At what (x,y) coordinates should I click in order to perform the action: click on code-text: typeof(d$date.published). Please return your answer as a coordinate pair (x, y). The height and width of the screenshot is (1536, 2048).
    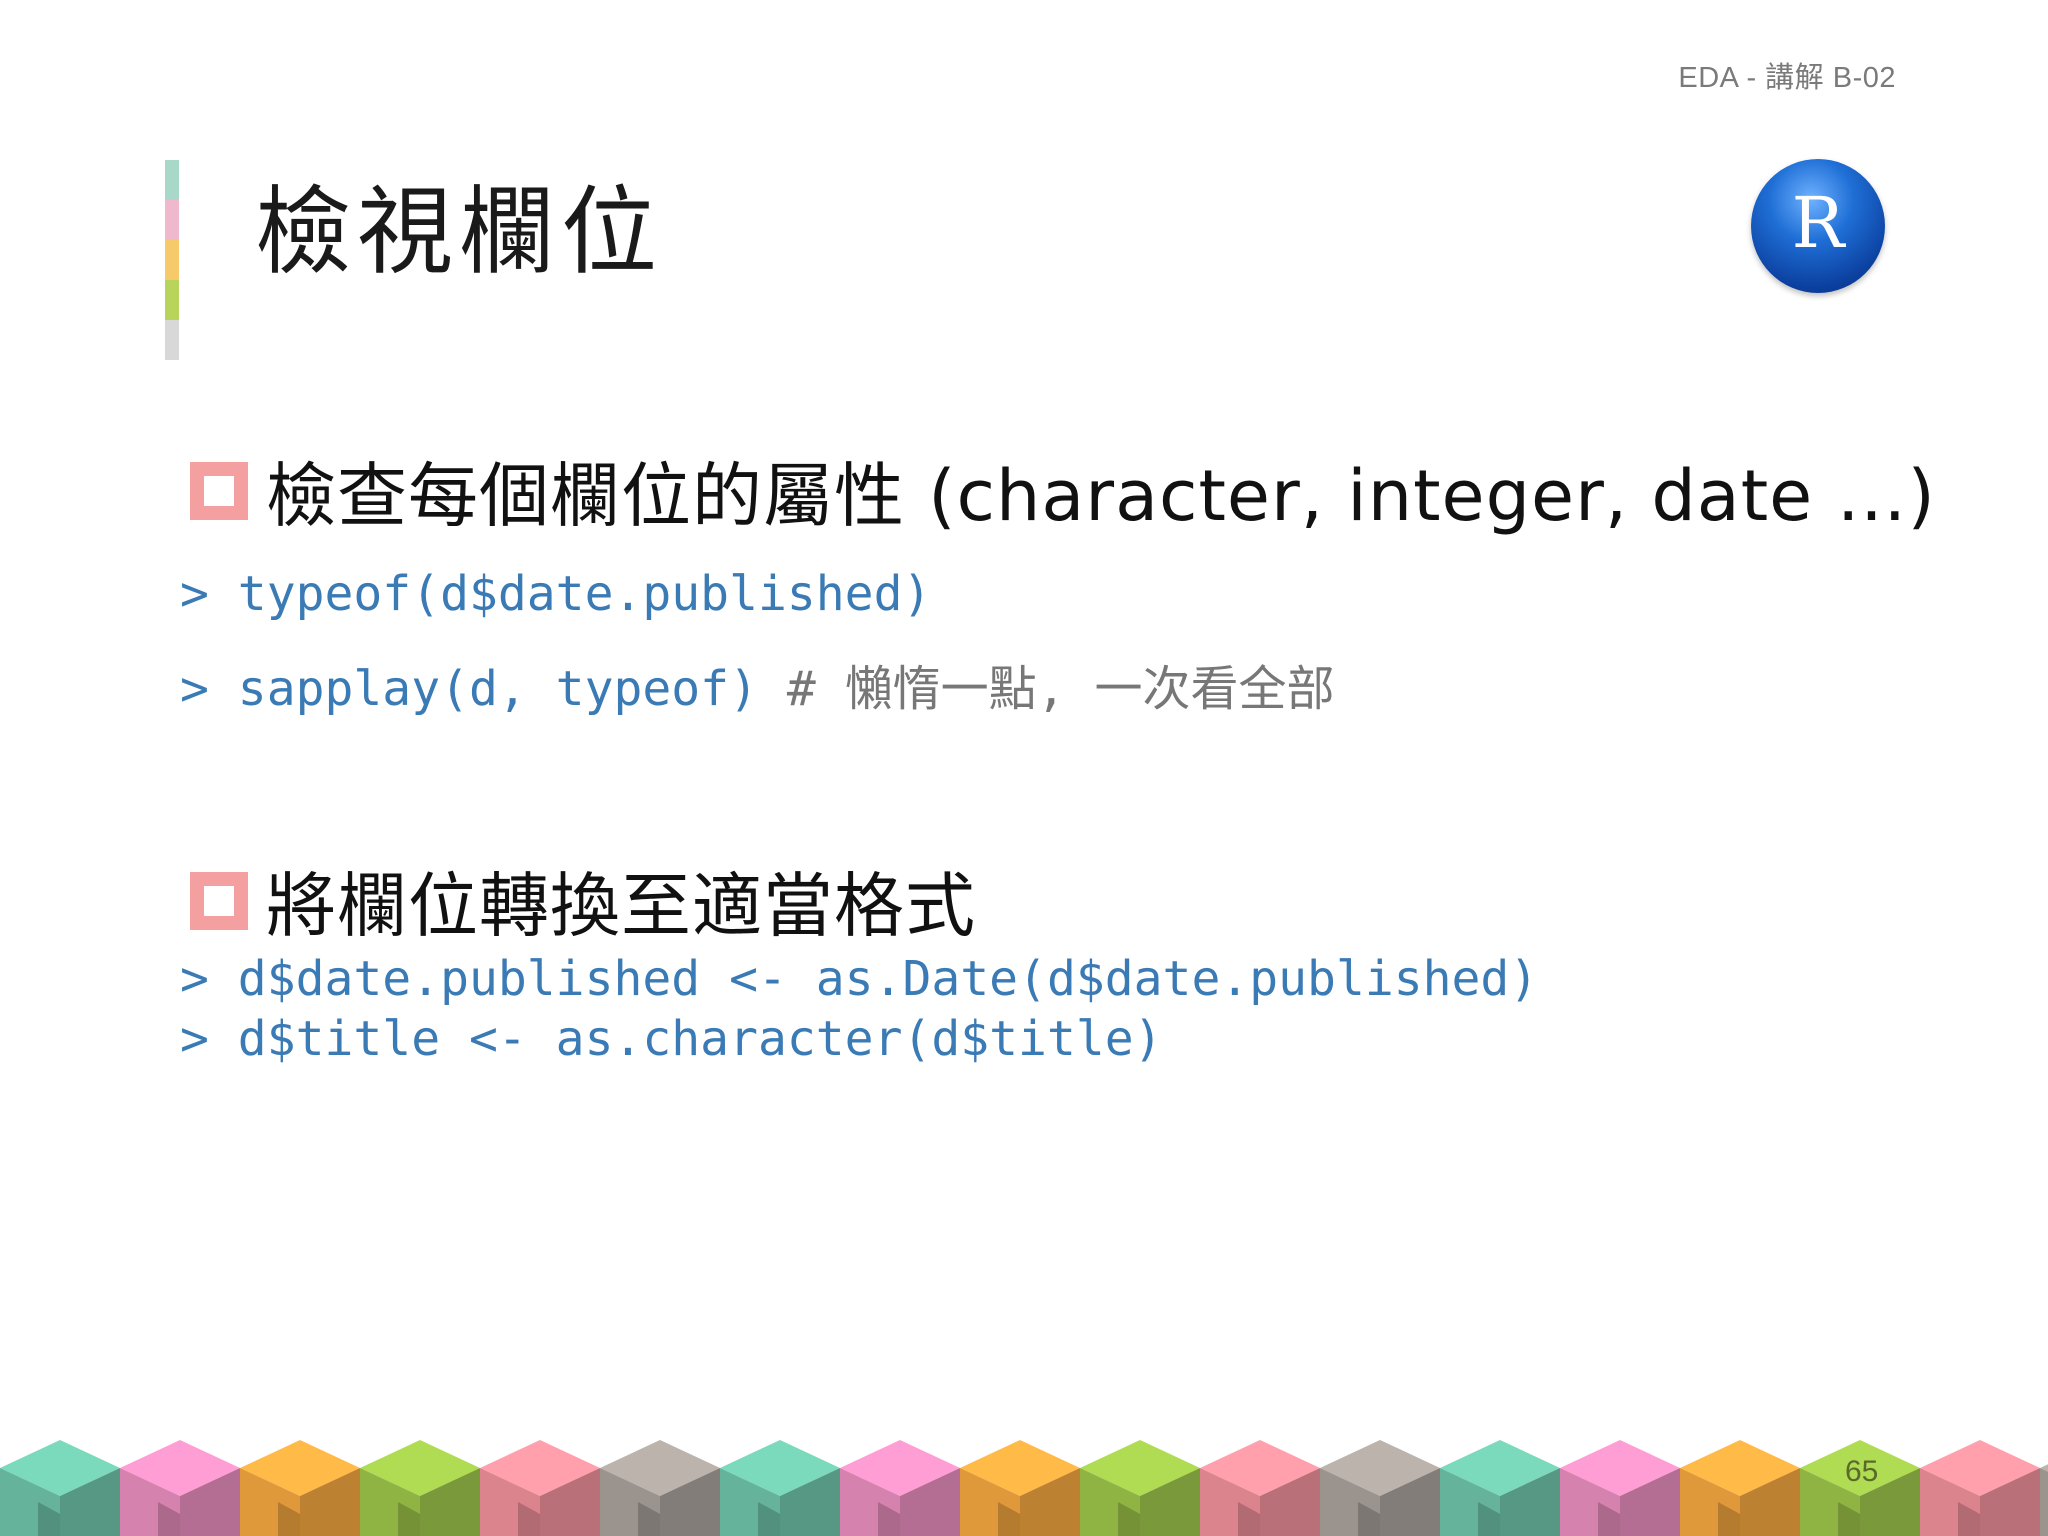
    Looking at the image, I should click on (584, 594).